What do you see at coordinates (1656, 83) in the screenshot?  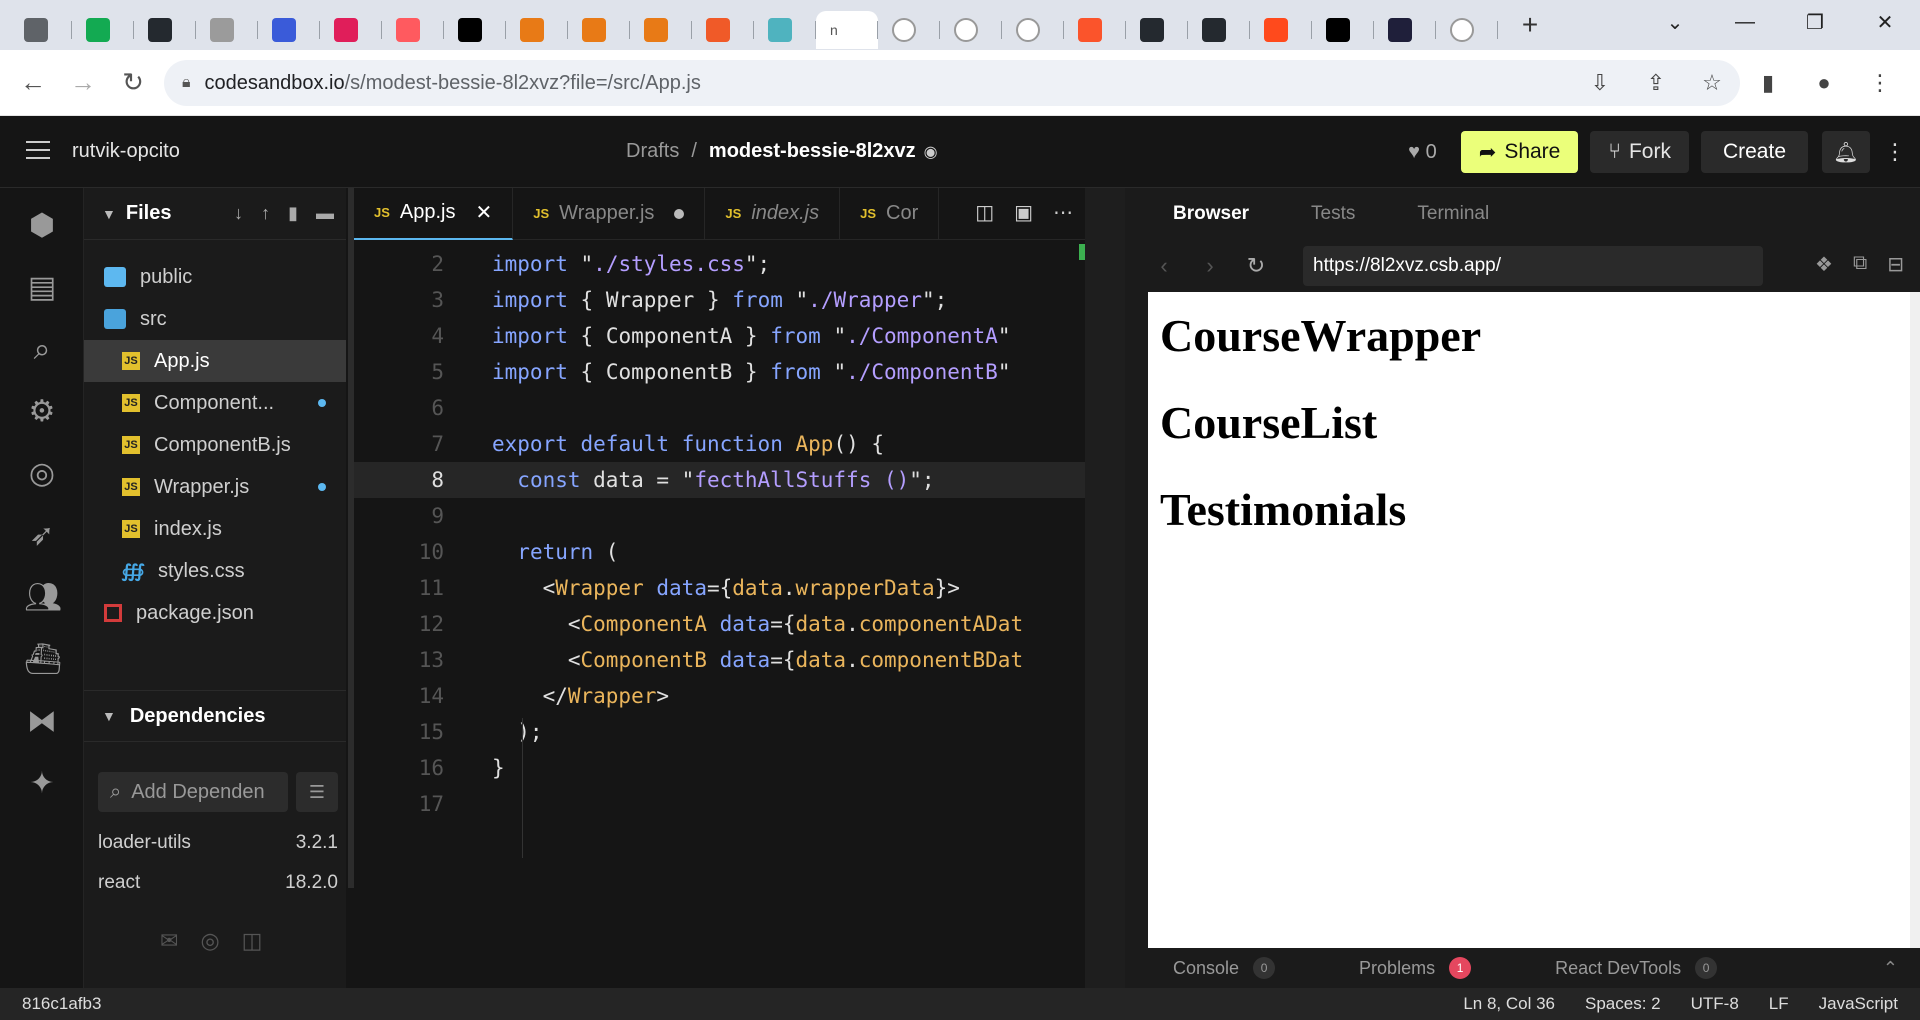 I see `share-icon: ⇪` at bounding box center [1656, 83].